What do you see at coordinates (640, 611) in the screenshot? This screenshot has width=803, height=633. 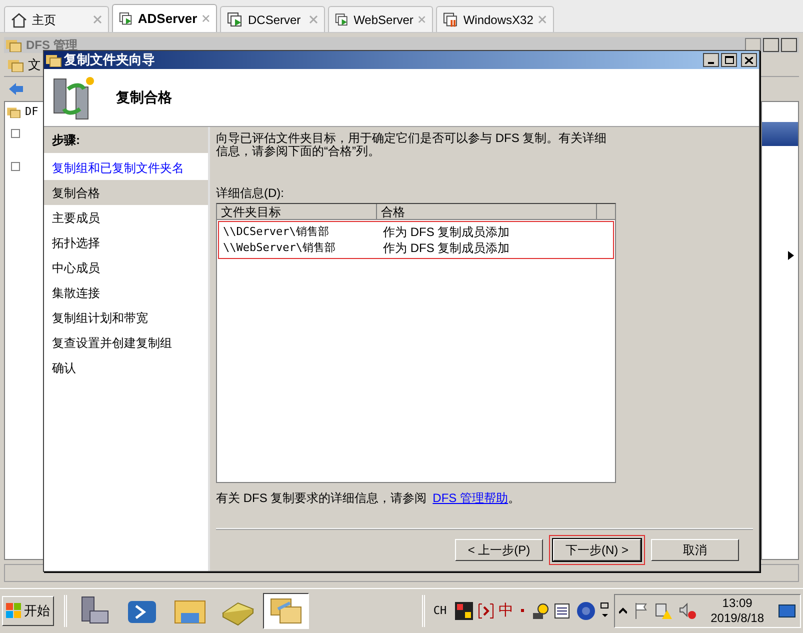 I see `flag-icon` at bounding box center [640, 611].